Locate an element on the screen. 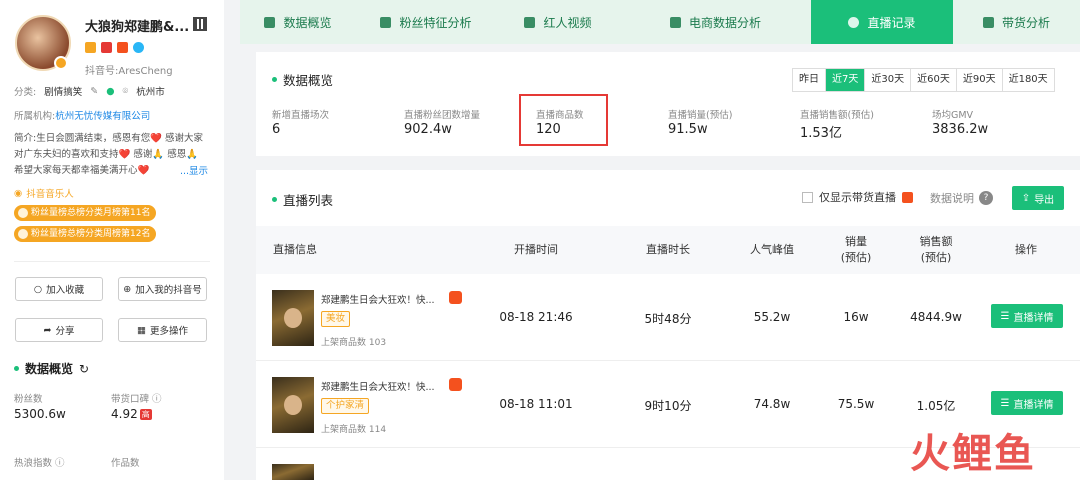 The image size is (1080, 480). refresh-icon: ↻ is located at coordinates (84, 369).